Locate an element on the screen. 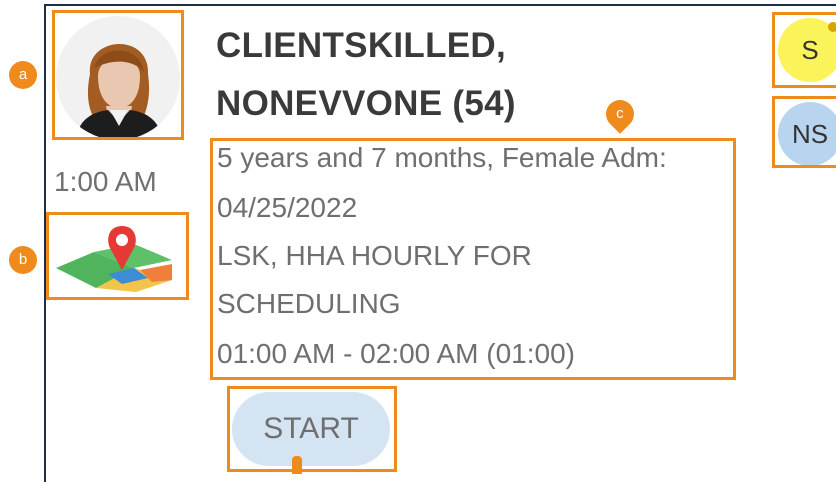 The height and width of the screenshot is (482, 836). highlight-map is located at coordinates (117, 256).